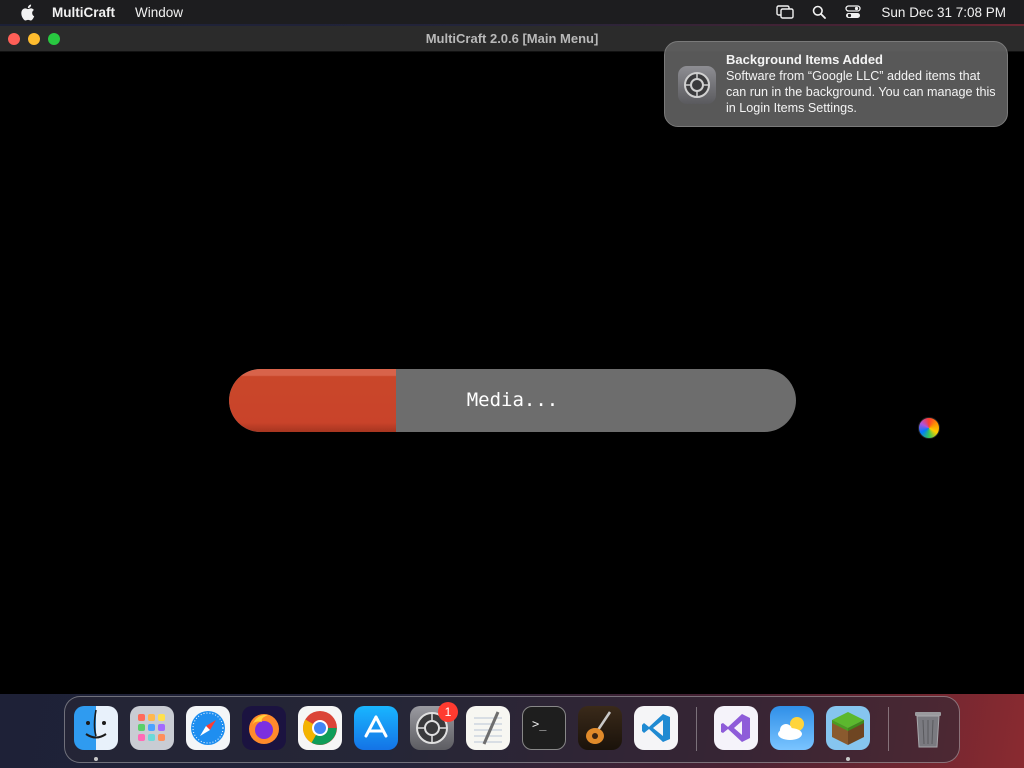 The width and height of the screenshot is (1024, 768). I want to click on weather-icon, so click(792, 728).